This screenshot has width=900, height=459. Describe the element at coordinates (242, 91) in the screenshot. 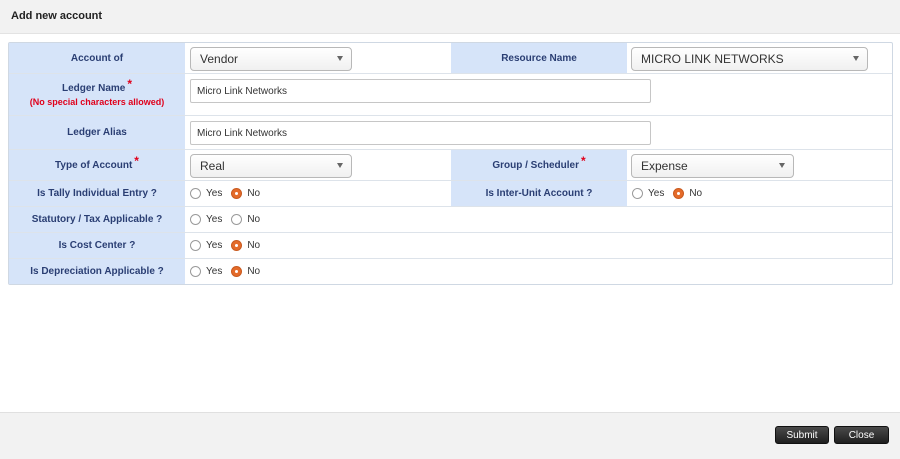

I see `ledger-name-value: Micro Link Networks` at that location.